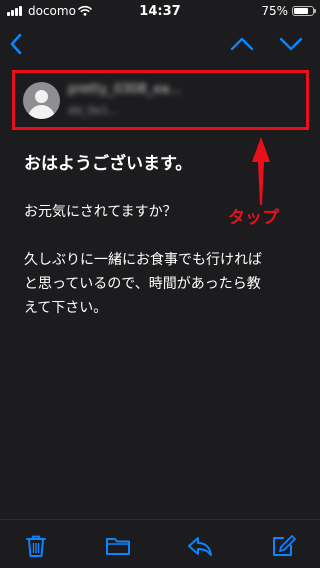  I want to click on folder-icon, so click(118, 546).